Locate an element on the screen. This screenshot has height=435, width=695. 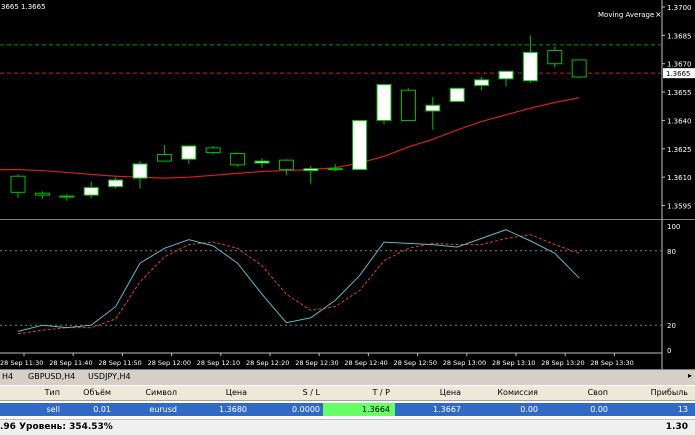
price-tag: 1.3665 is located at coordinates (678, 74).